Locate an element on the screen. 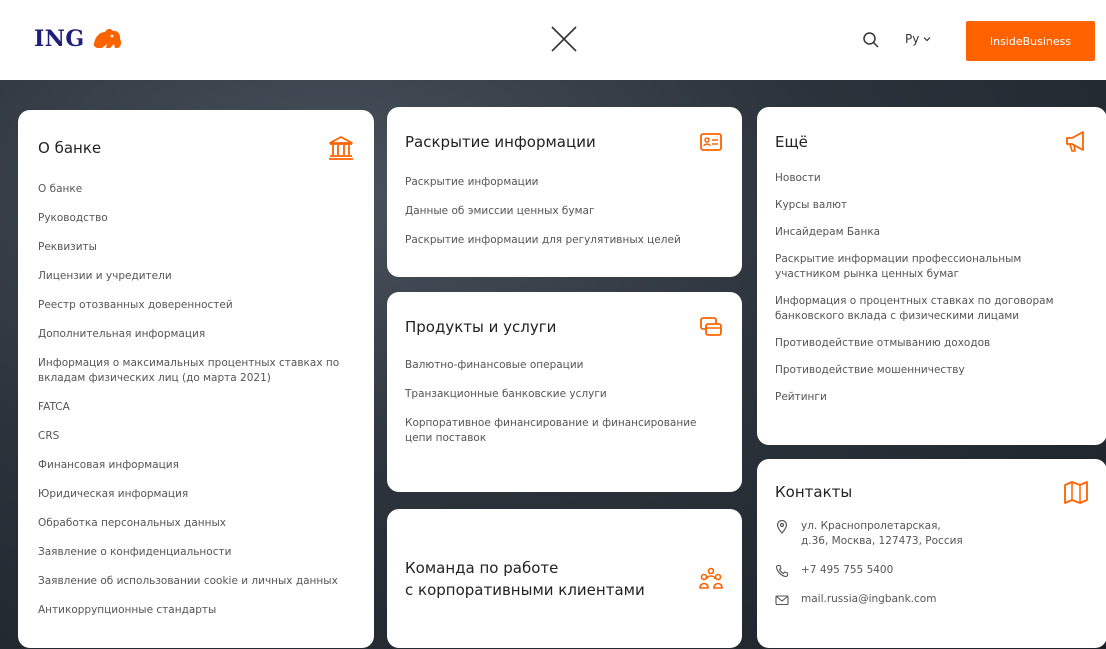 The height and width of the screenshot is (649, 1106). about-link: Обработка персональных данных is located at coordinates (196, 523).